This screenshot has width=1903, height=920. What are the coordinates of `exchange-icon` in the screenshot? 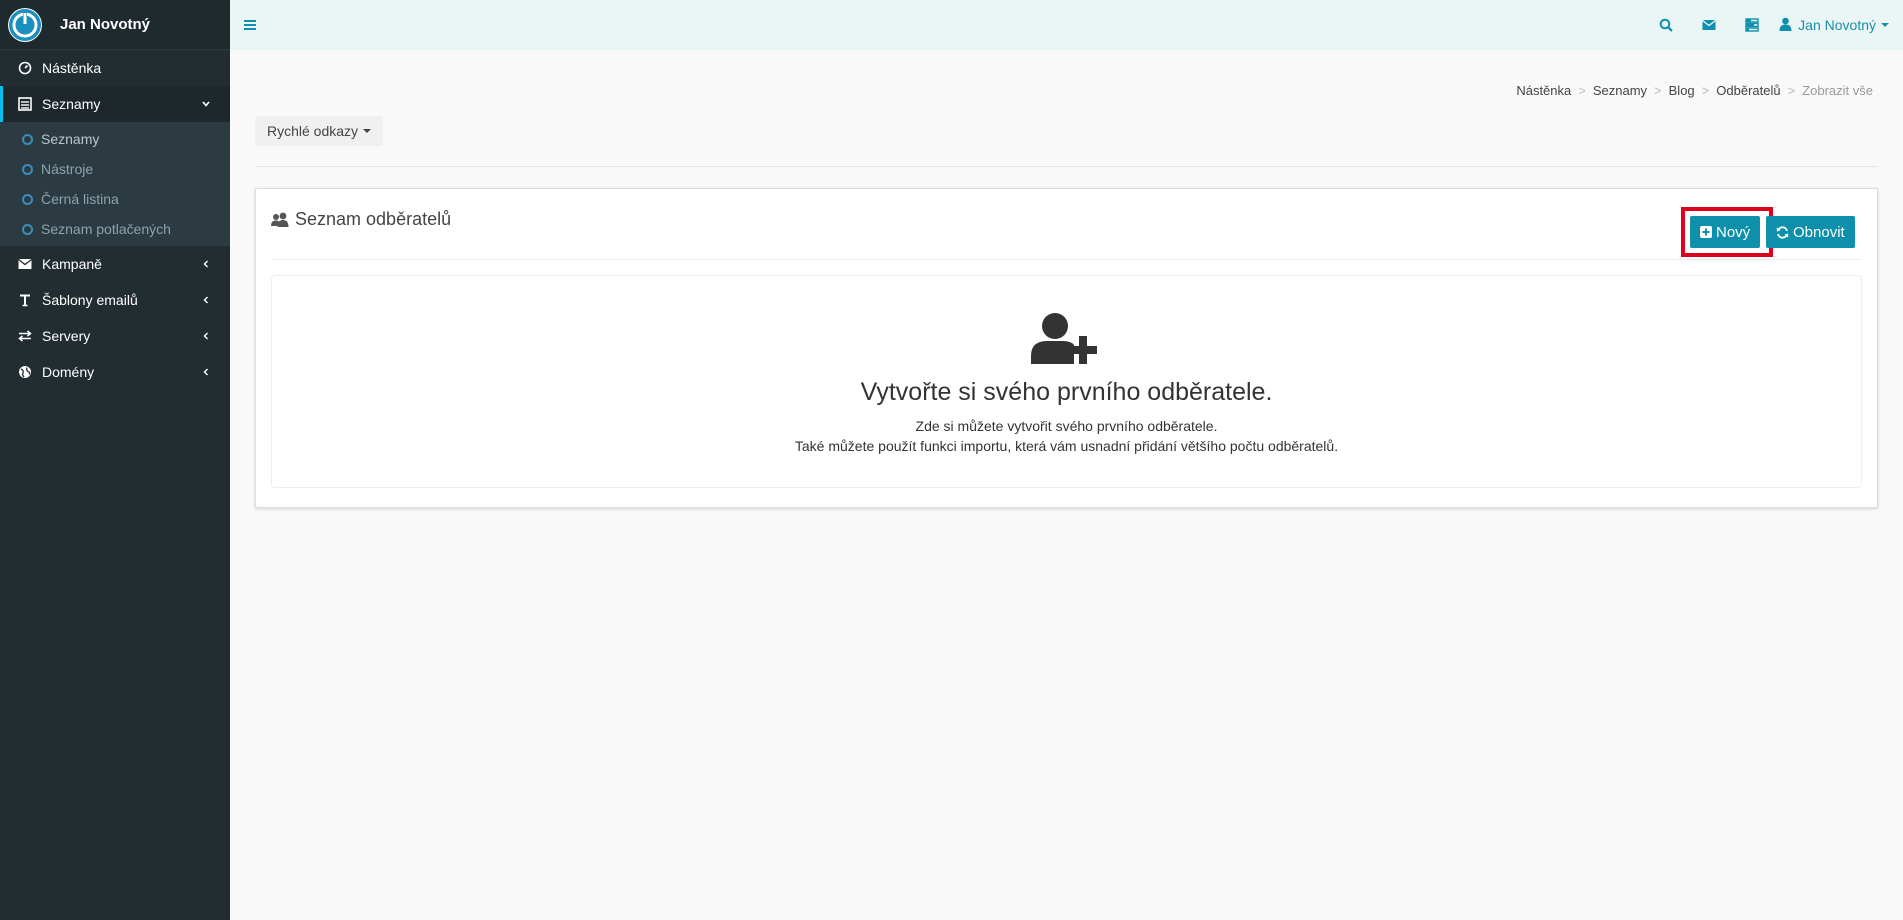 It's located at (25, 336).